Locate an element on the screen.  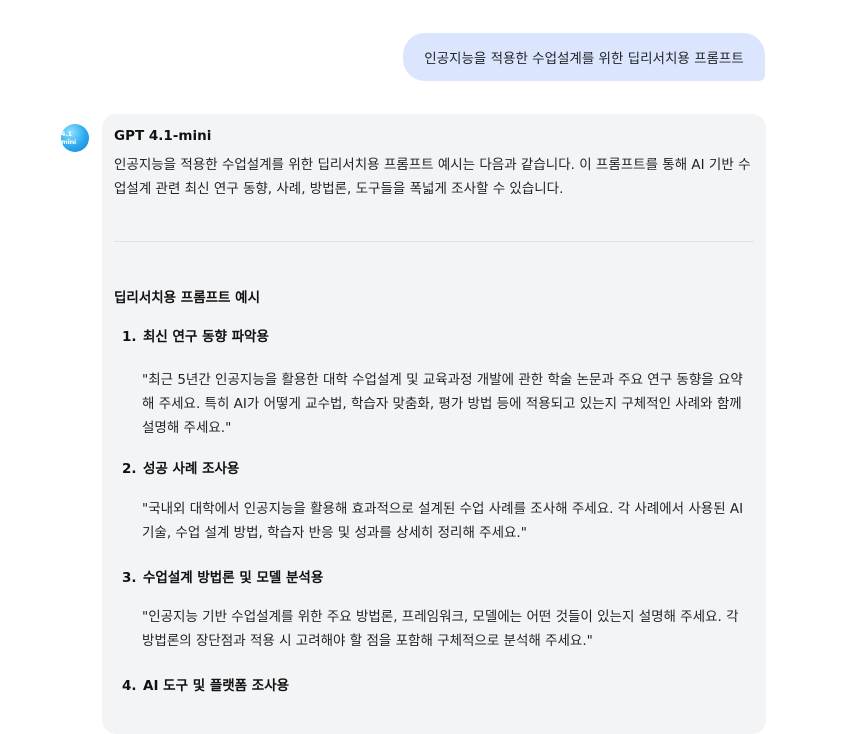
list-item-title-text: 최신 연구 동향 파악용 is located at coordinates (206, 337).